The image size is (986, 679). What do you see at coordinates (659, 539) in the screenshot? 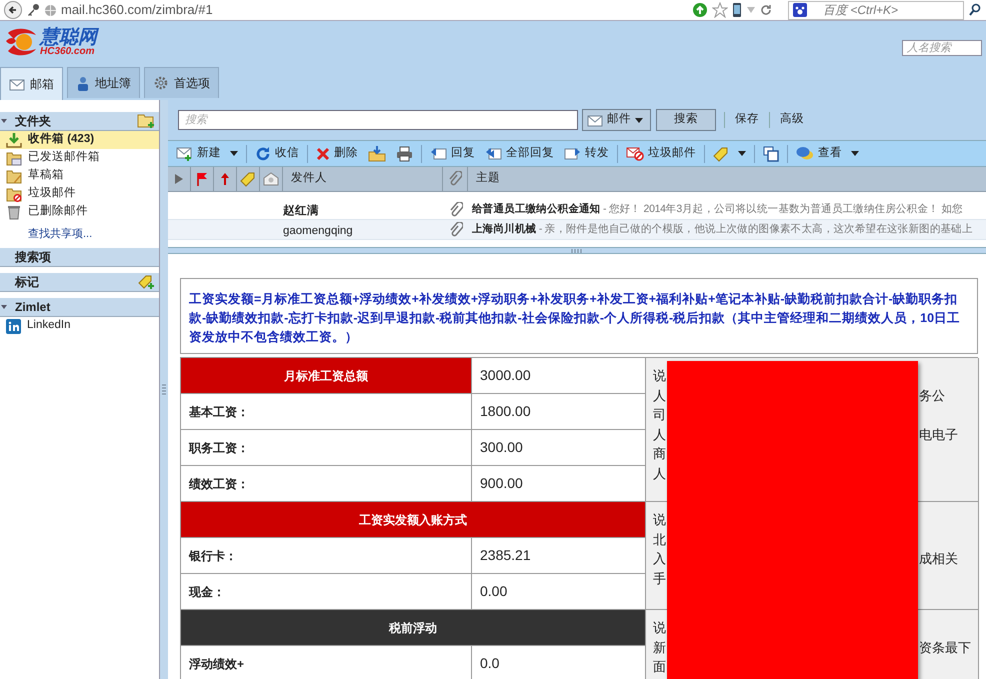
I see `note-text: 北` at bounding box center [659, 539].